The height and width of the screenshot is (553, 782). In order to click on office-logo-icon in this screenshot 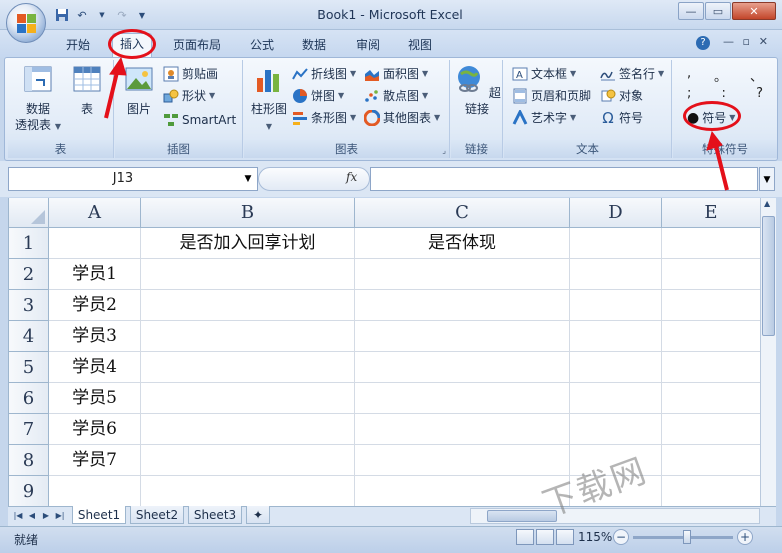, I will do `click(26, 23)`.